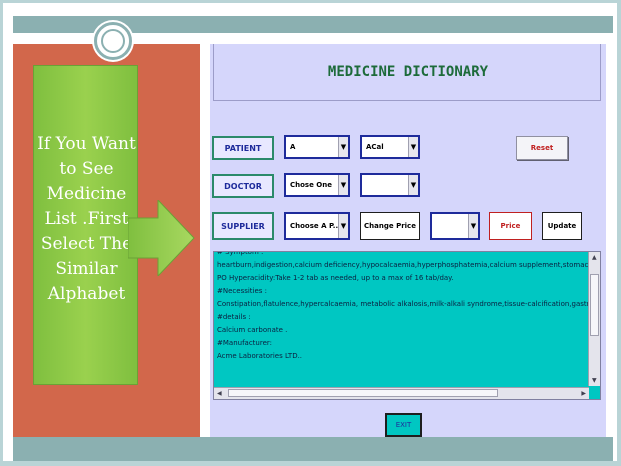  Describe the element at coordinates (542, 148) in the screenshot. I see `reset-button: Reset` at that location.